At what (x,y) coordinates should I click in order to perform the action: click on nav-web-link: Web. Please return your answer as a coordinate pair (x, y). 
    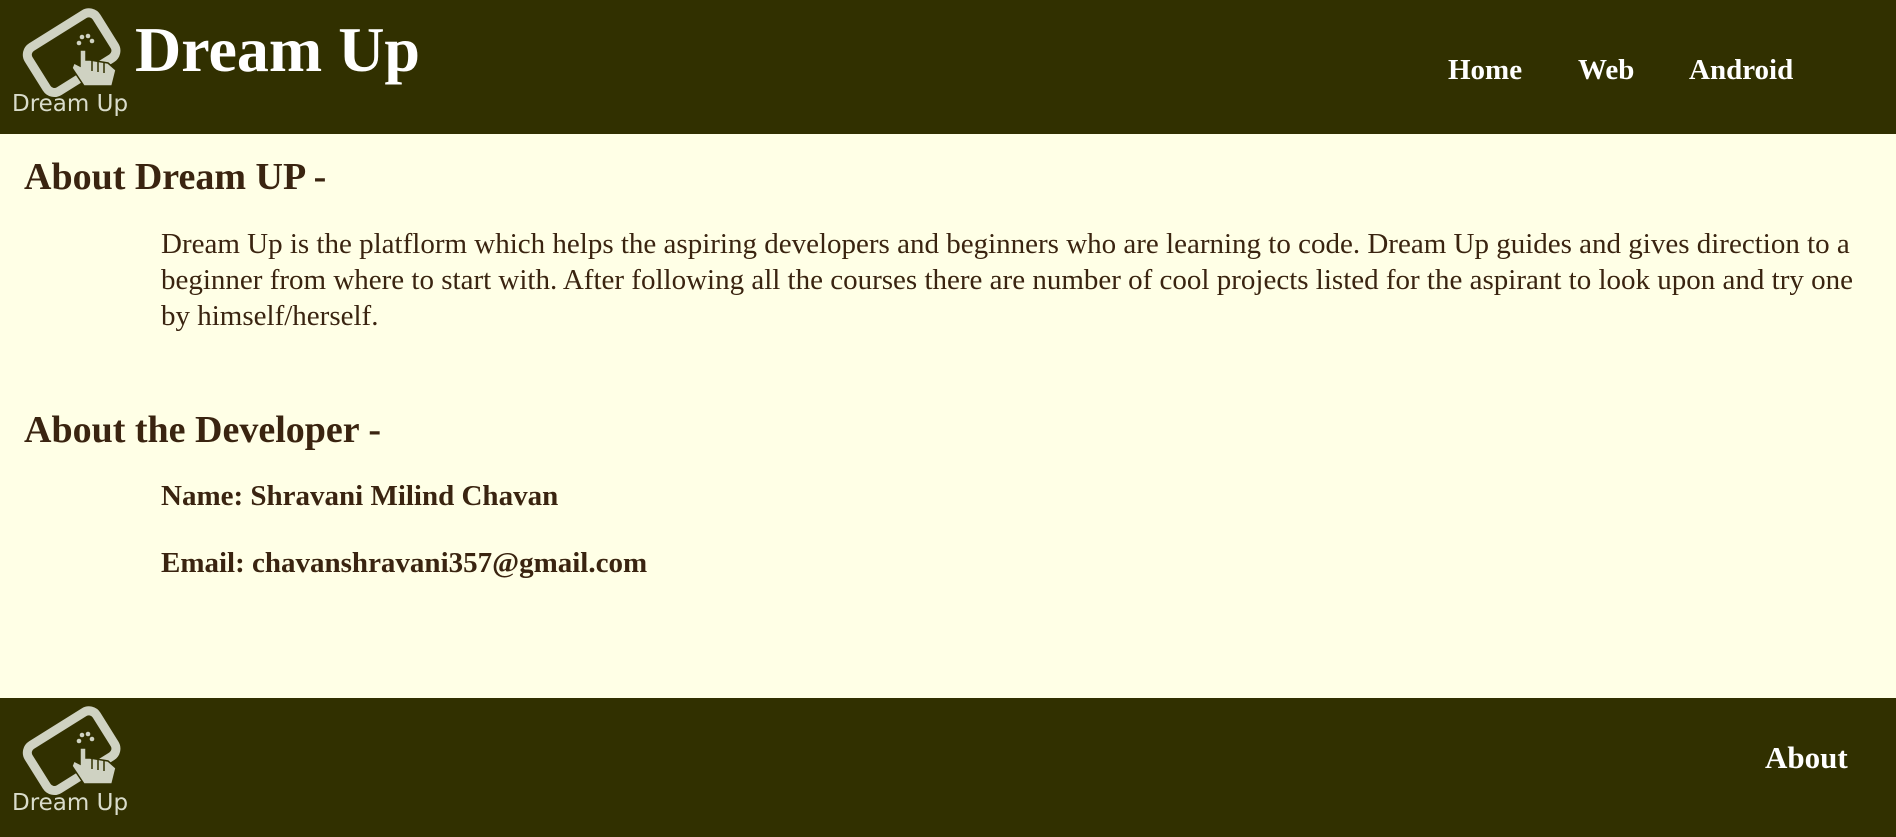
    Looking at the image, I should click on (1606, 70).